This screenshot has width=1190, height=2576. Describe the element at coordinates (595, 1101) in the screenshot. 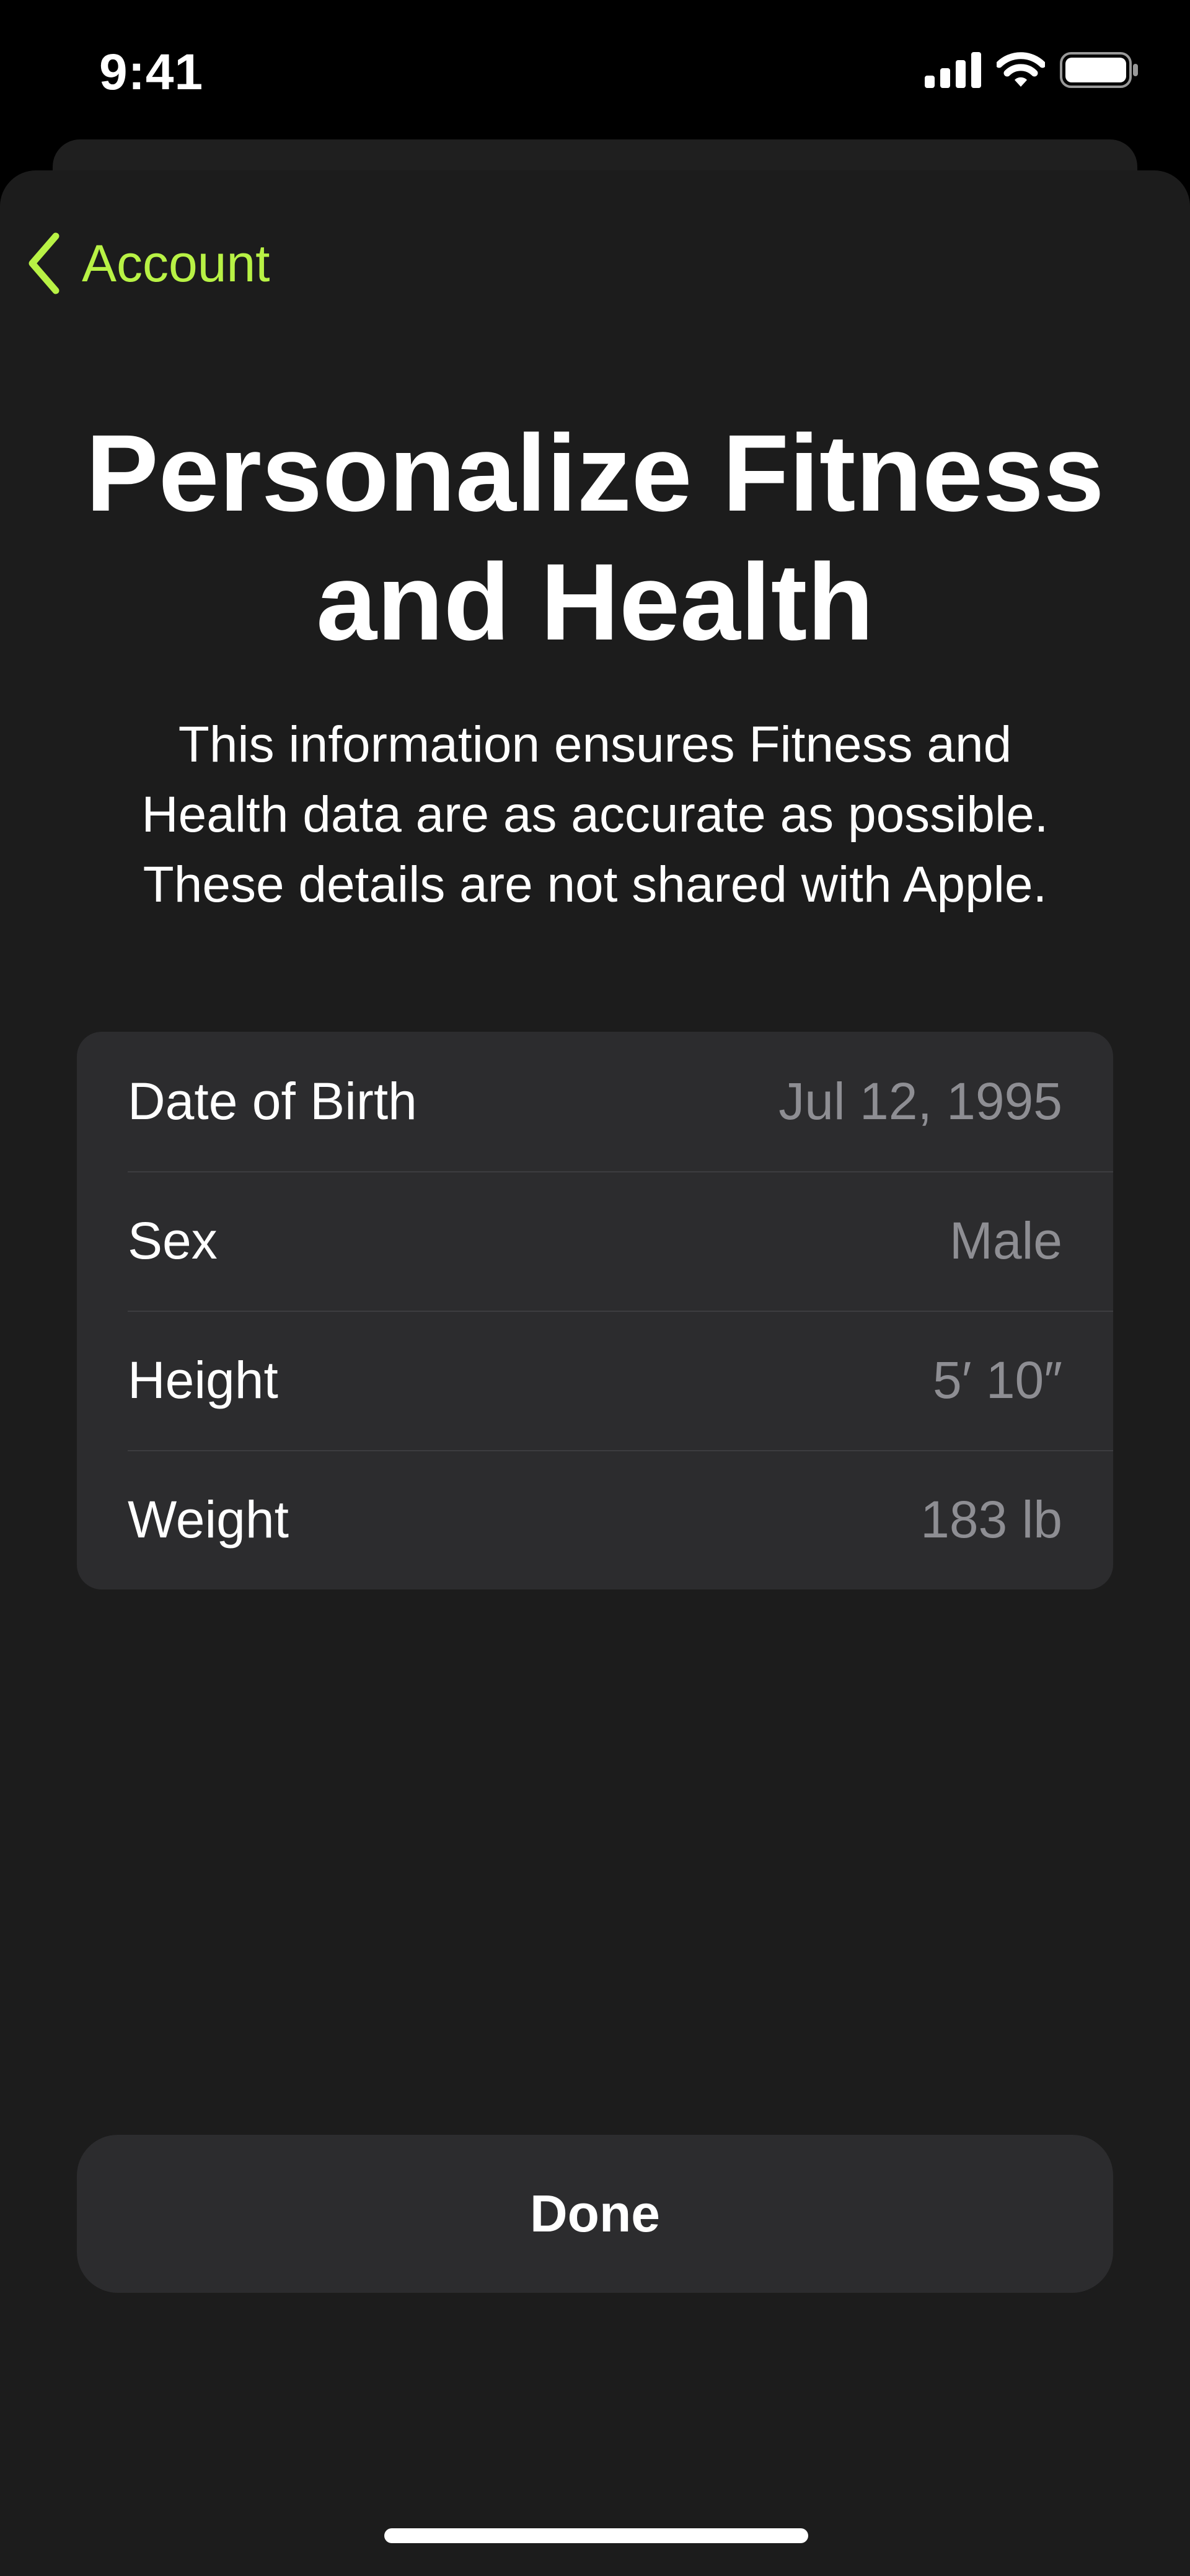

I see `row-date-of-birth: Date of Birth Jul 12, 1995` at that location.